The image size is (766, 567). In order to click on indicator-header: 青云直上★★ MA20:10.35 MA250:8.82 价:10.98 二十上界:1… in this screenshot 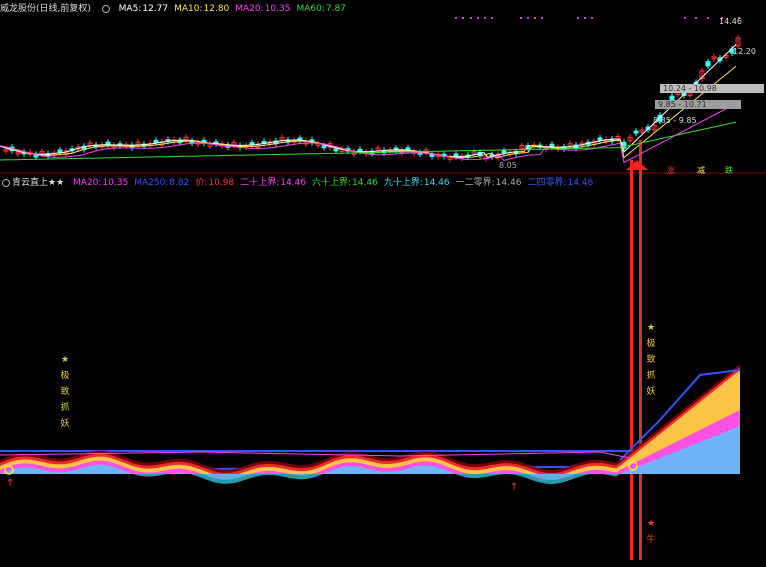, I will do `click(302, 183)`.